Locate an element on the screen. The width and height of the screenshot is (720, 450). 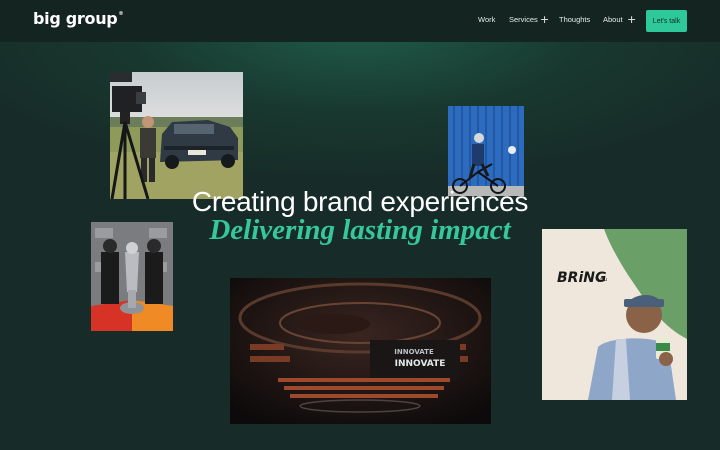
nav-item-thoughts: Thoughts is located at coordinates (574, 19).